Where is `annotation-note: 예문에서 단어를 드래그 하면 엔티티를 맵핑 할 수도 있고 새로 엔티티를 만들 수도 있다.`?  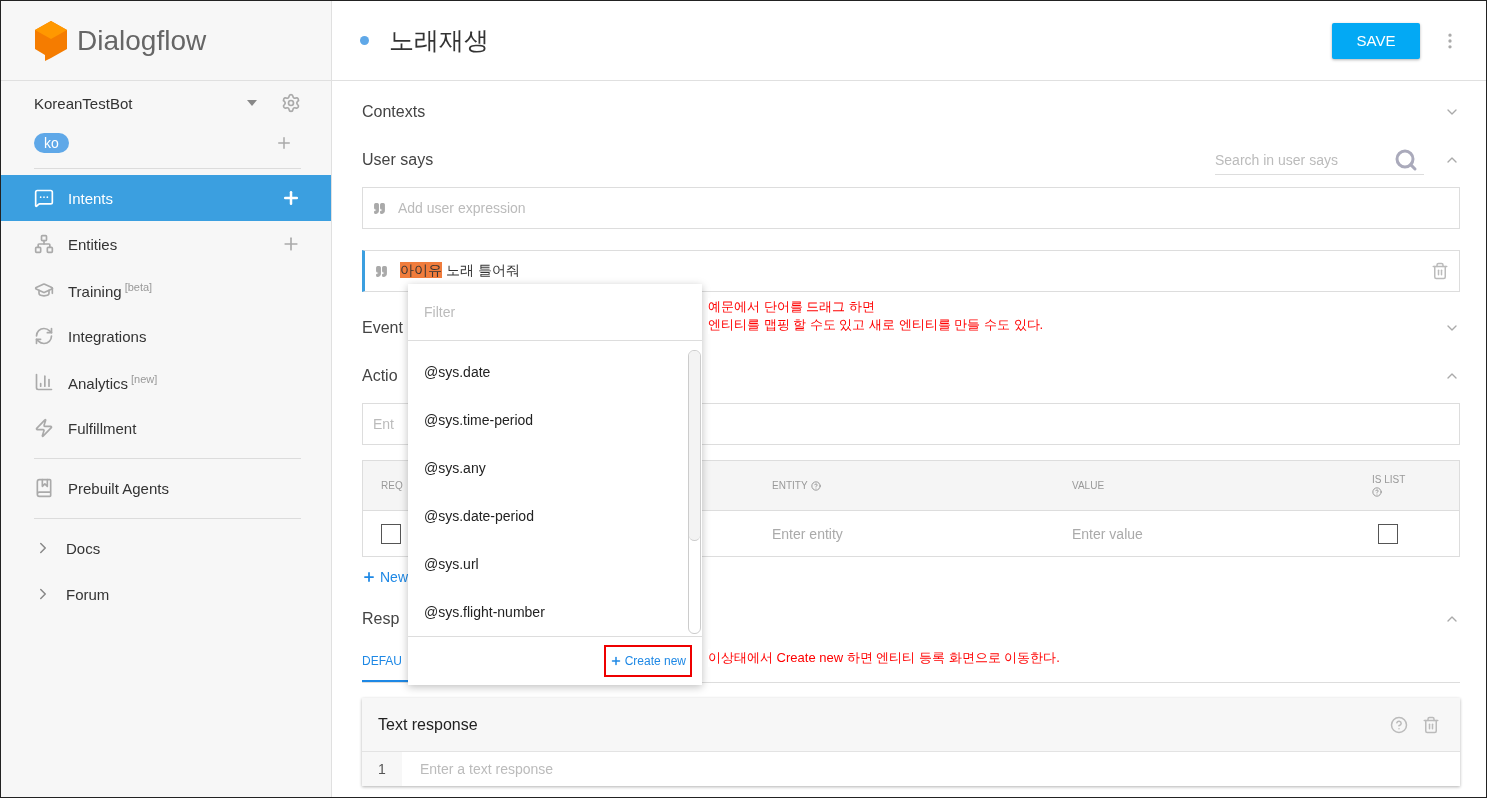 annotation-note: 예문에서 단어를 드래그 하면 엔티티를 맵핑 할 수도 있고 새로 엔티티를 만들 수도 있다. is located at coordinates (876, 316).